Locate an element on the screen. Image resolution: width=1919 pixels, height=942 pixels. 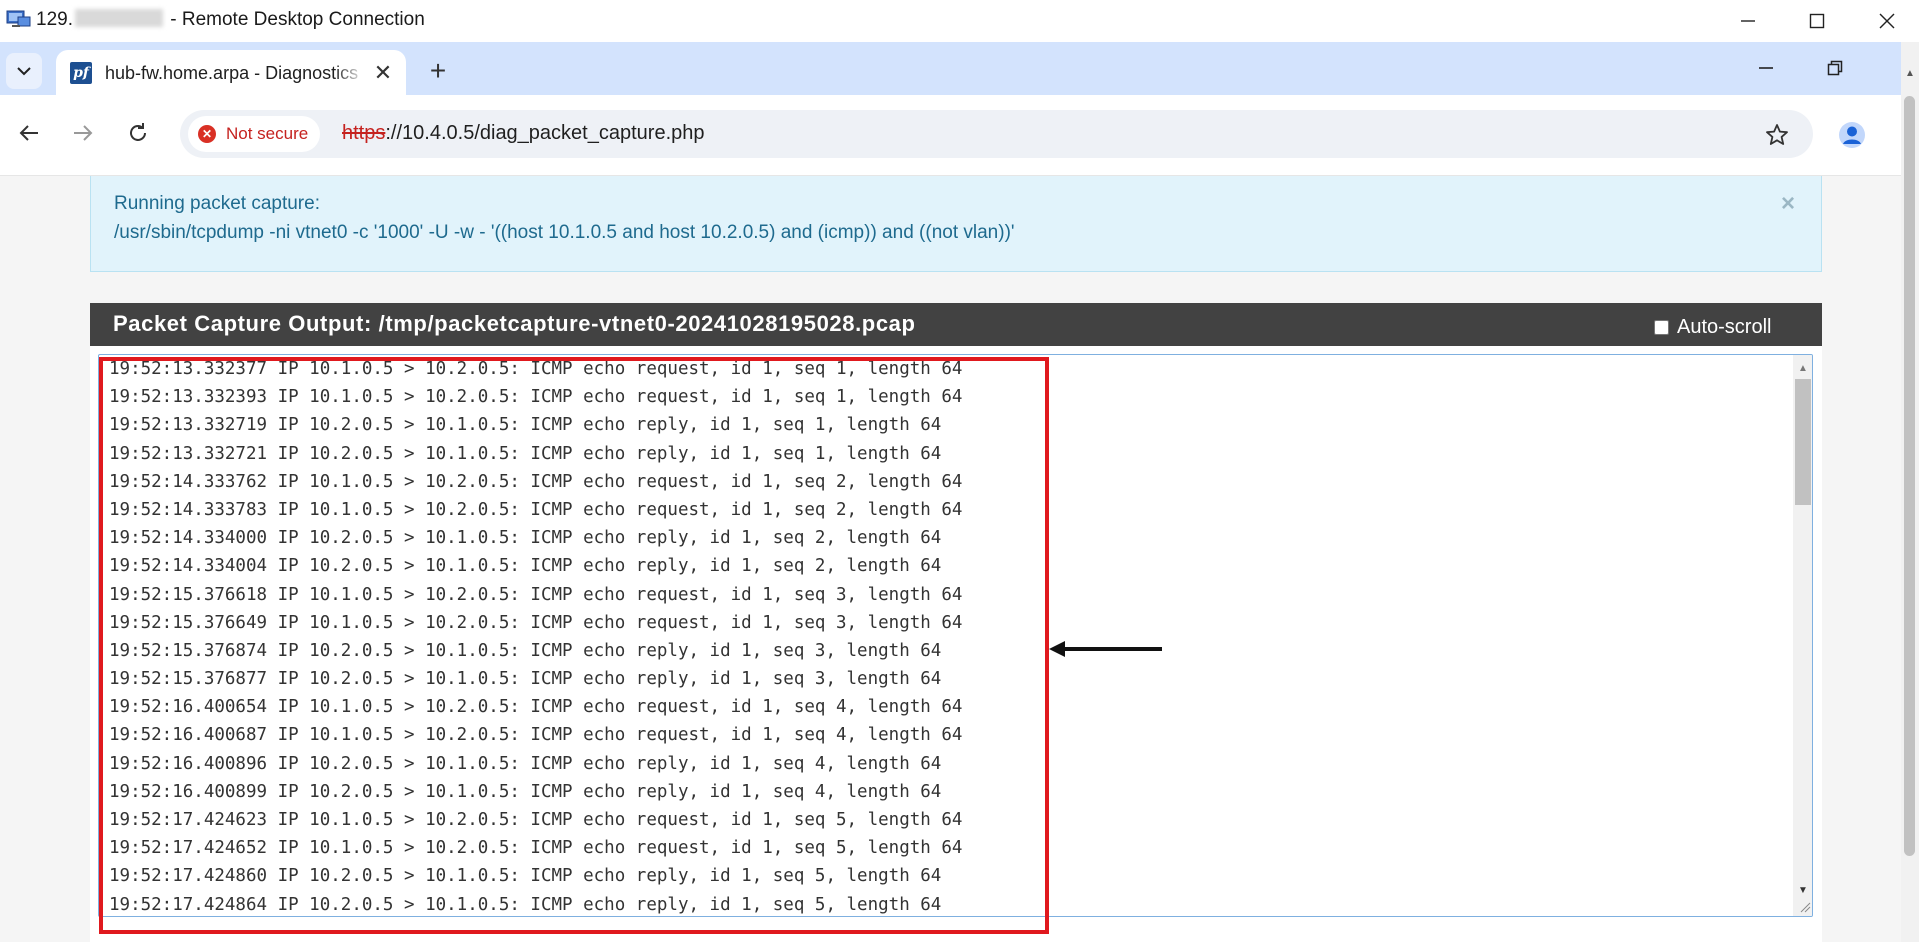
new-tab-button: + is located at coordinates (438, 71).